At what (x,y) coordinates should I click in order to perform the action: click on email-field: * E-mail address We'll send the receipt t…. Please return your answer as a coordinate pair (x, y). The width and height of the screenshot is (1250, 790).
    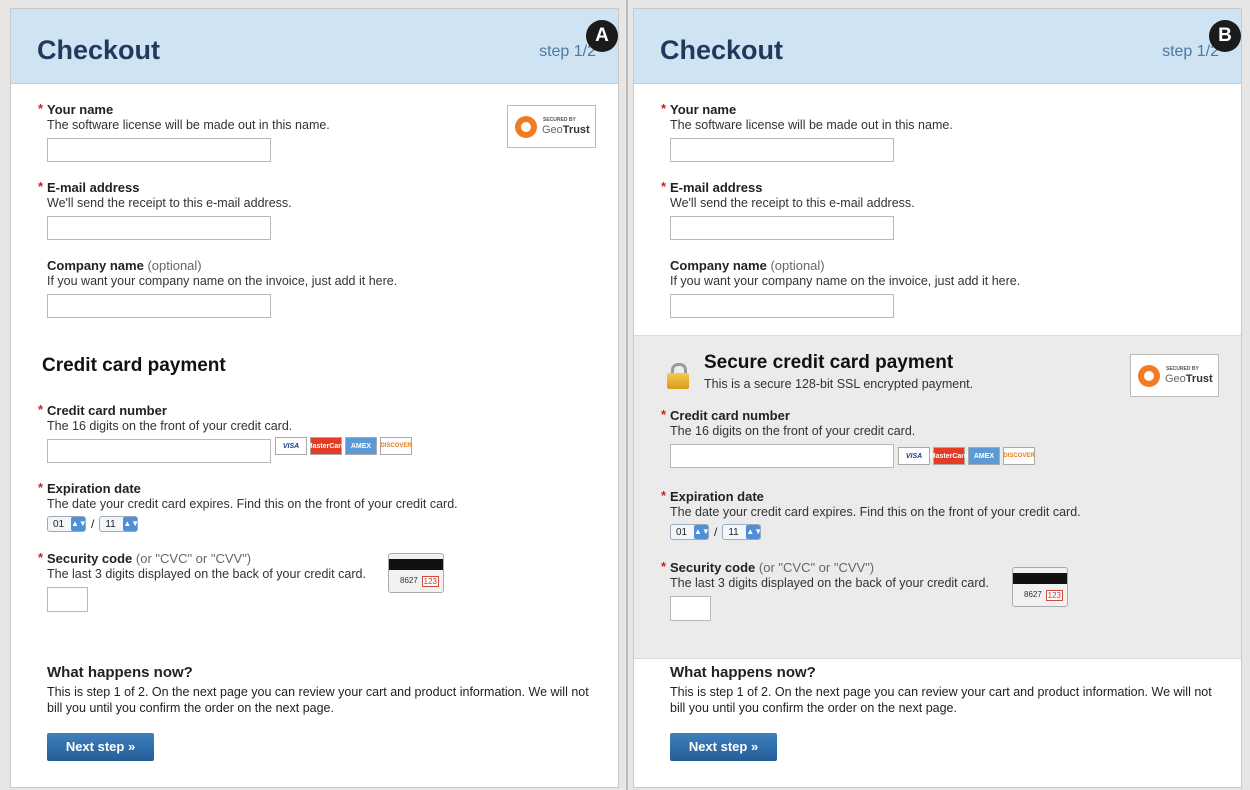
    Looking at the image, I should click on (788, 209).